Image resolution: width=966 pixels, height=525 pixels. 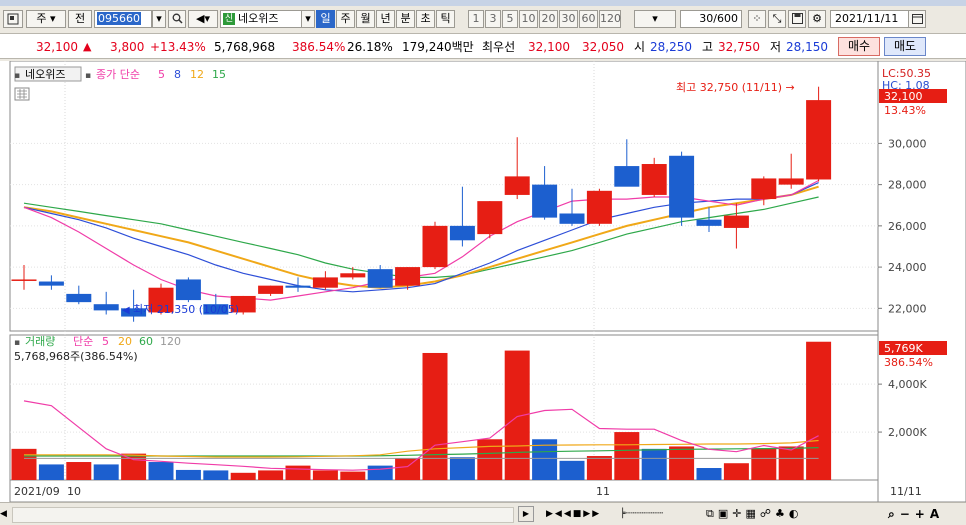 I want to click on volume-pct-tag: 386.54%, so click(x=908, y=362).